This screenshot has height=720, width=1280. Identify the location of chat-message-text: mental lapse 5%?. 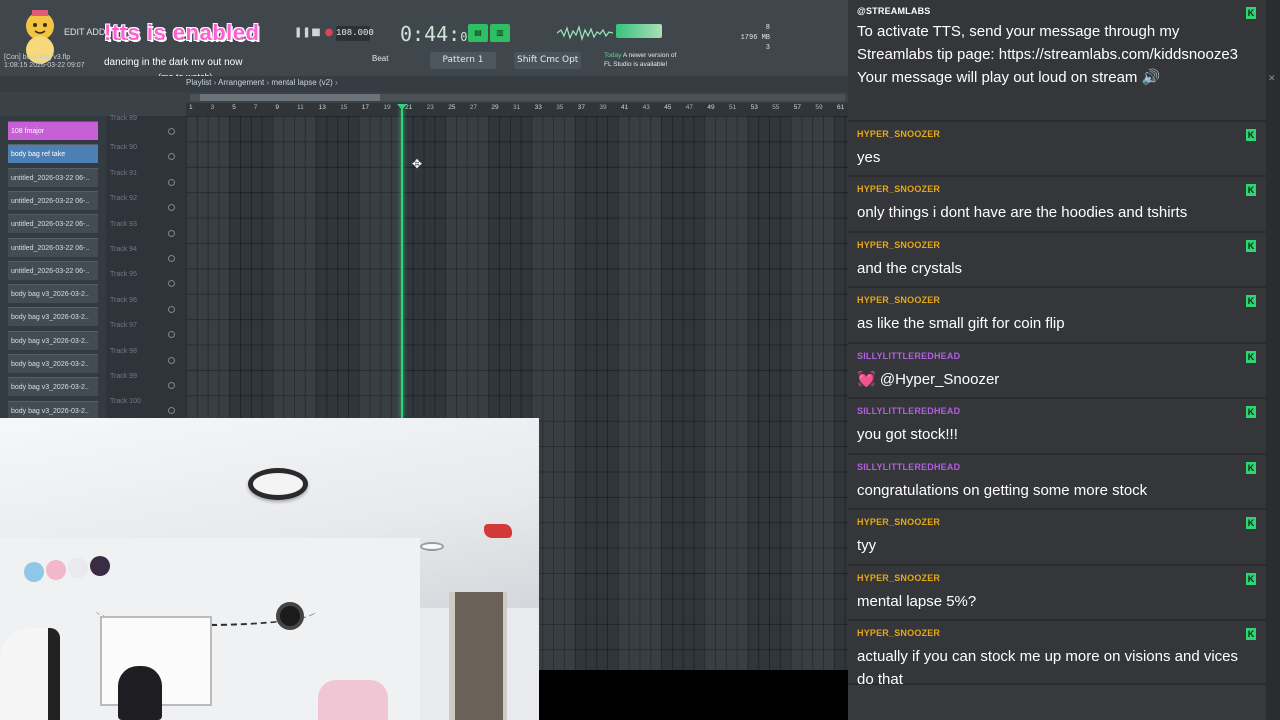
(917, 601).